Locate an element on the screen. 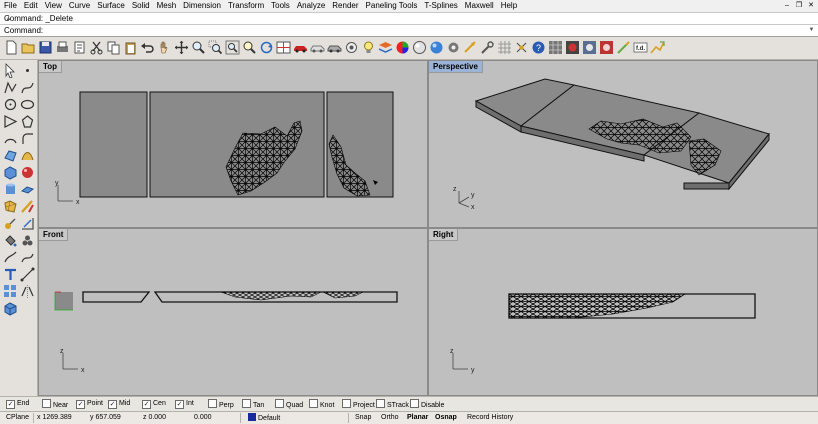 The width and height of the screenshot is (818, 424). grid-render-icon is located at coordinates (555, 47).